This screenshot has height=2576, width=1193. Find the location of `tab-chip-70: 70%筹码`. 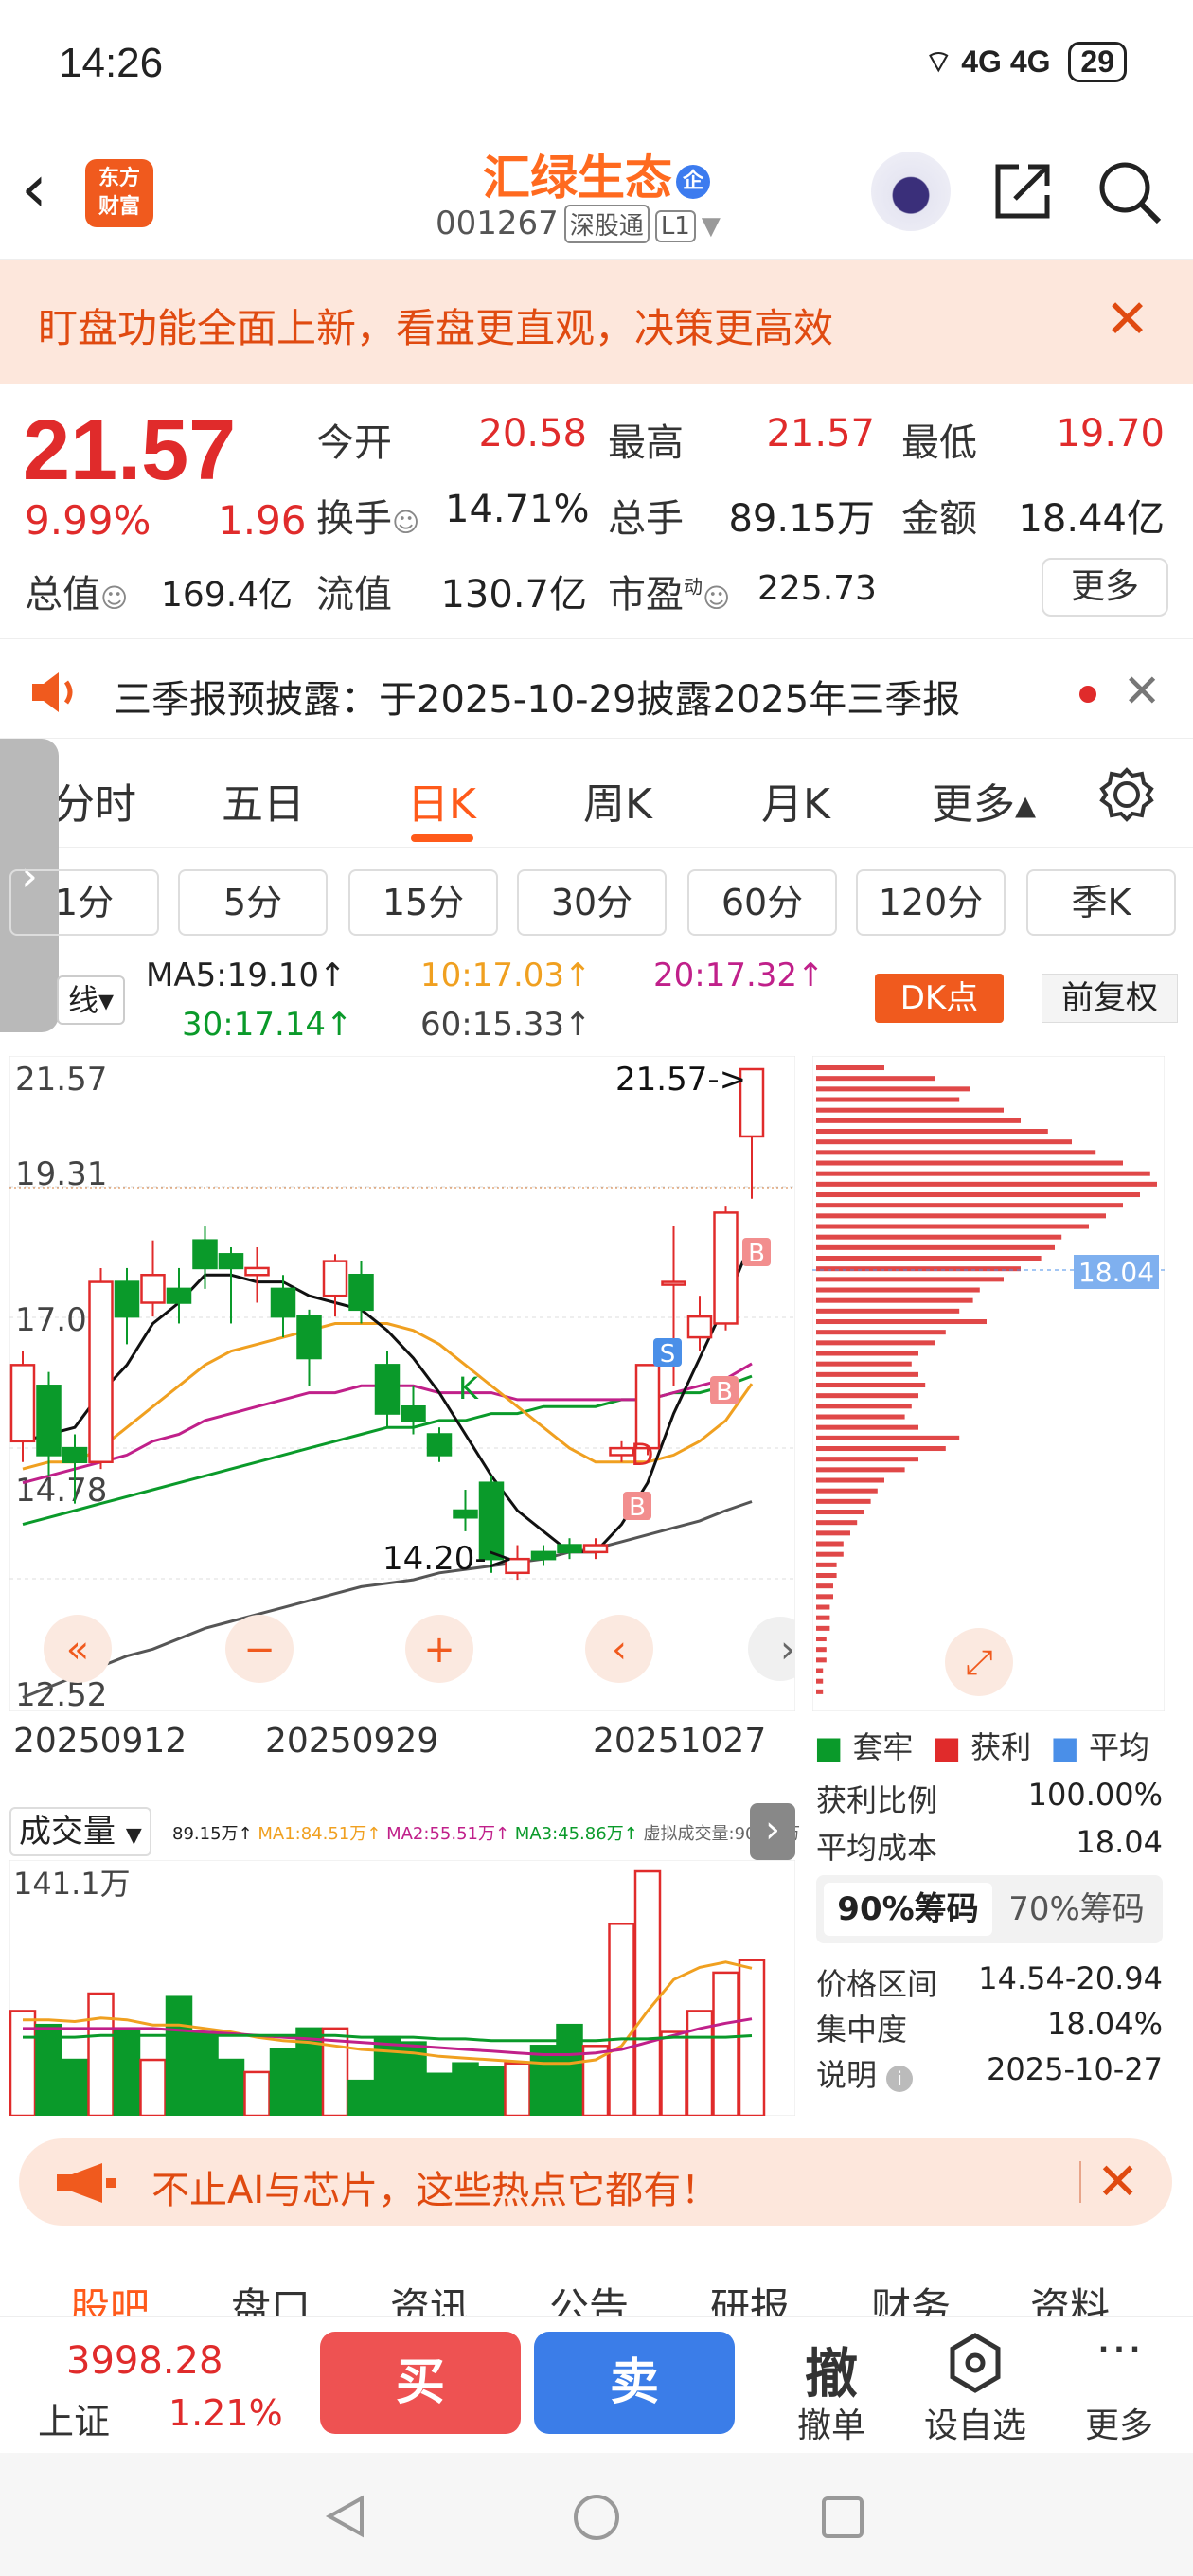

tab-chip-70: 70%筹码 is located at coordinates (1076, 1909).